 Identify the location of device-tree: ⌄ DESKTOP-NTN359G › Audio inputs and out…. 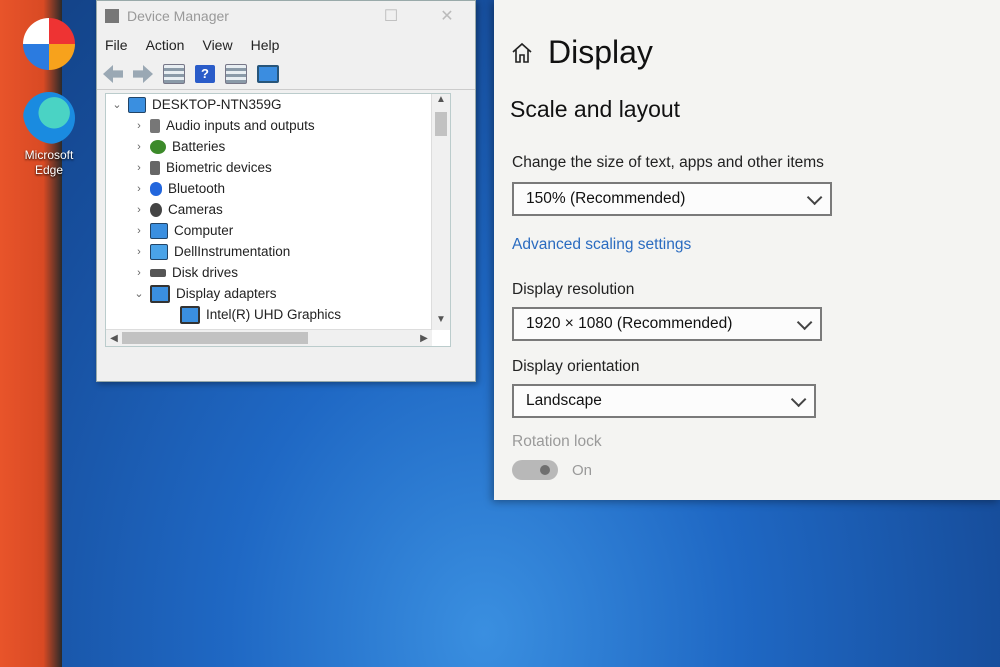
(278, 220).